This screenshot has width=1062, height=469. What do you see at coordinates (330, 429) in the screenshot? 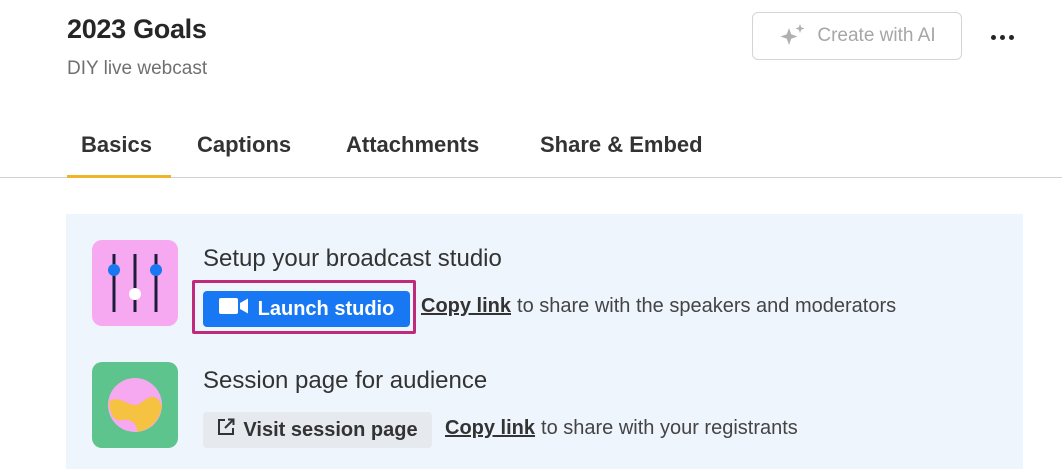
I see `visit-session-page-label: Visit session page` at bounding box center [330, 429].